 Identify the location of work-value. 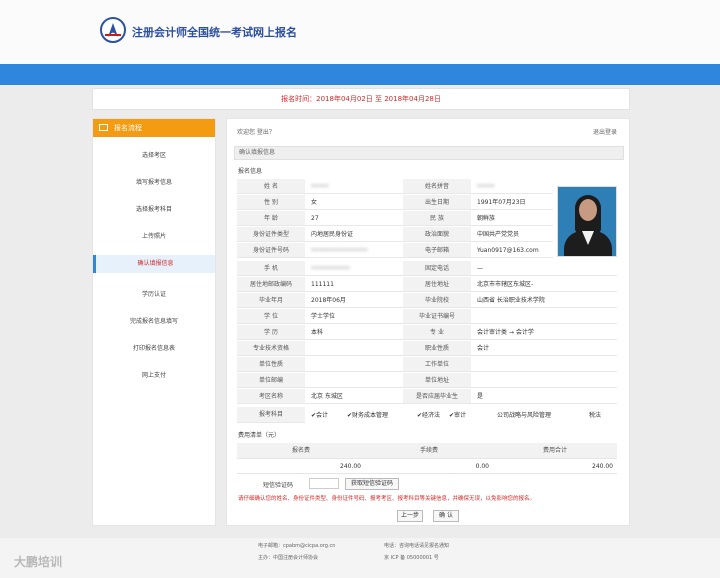
(544, 364).